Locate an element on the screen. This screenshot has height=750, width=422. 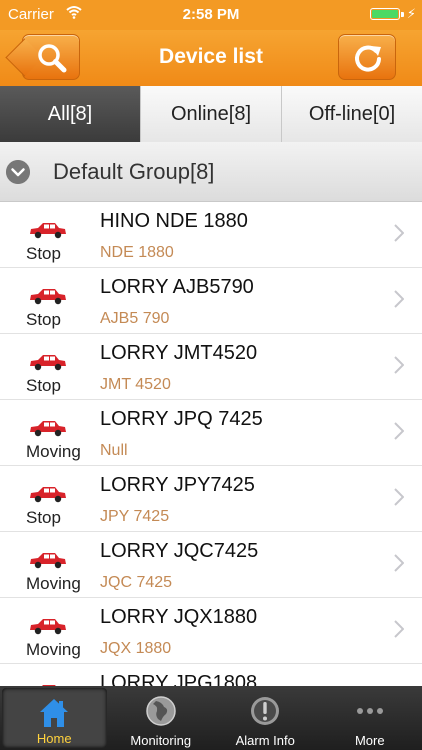
nav-bar: Device list is located at coordinates (211, 58).